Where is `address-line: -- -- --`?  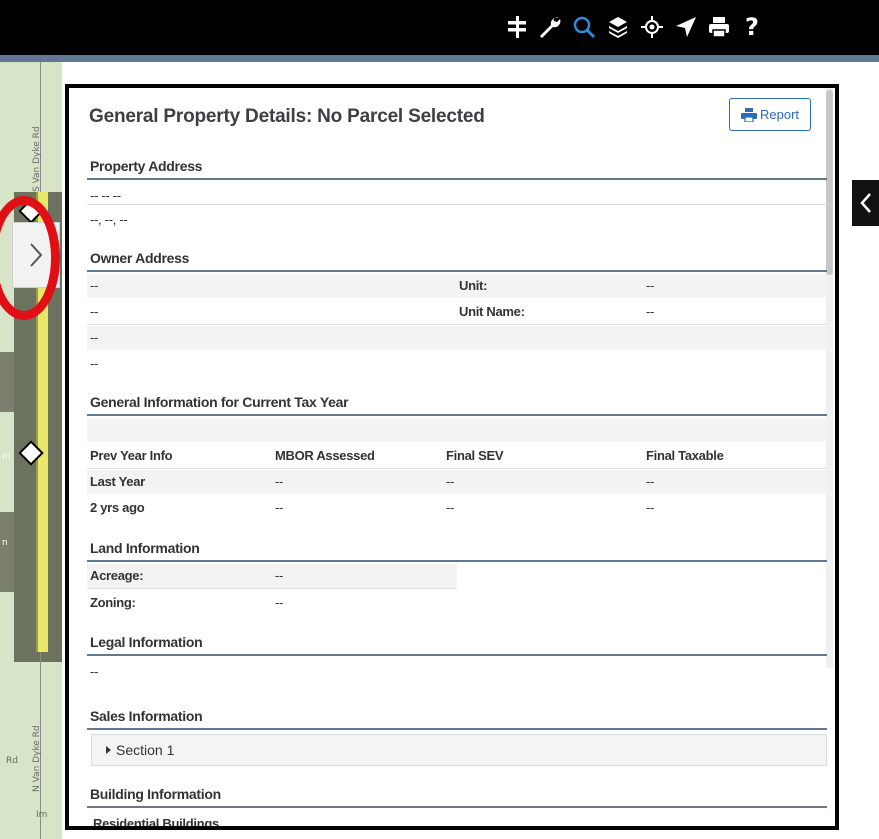
address-line: -- -- -- is located at coordinates (105, 195).